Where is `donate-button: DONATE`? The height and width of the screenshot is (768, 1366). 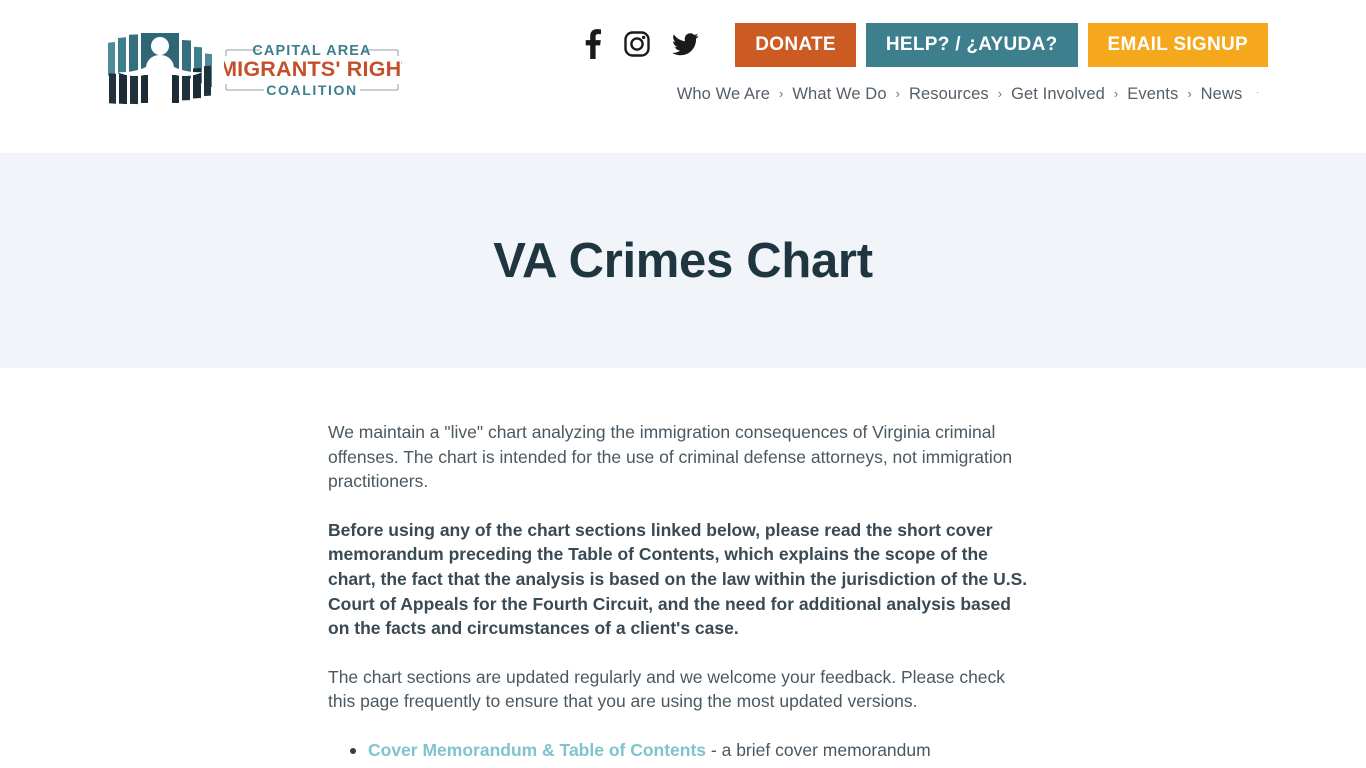
donate-button: DONATE is located at coordinates (795, 45).